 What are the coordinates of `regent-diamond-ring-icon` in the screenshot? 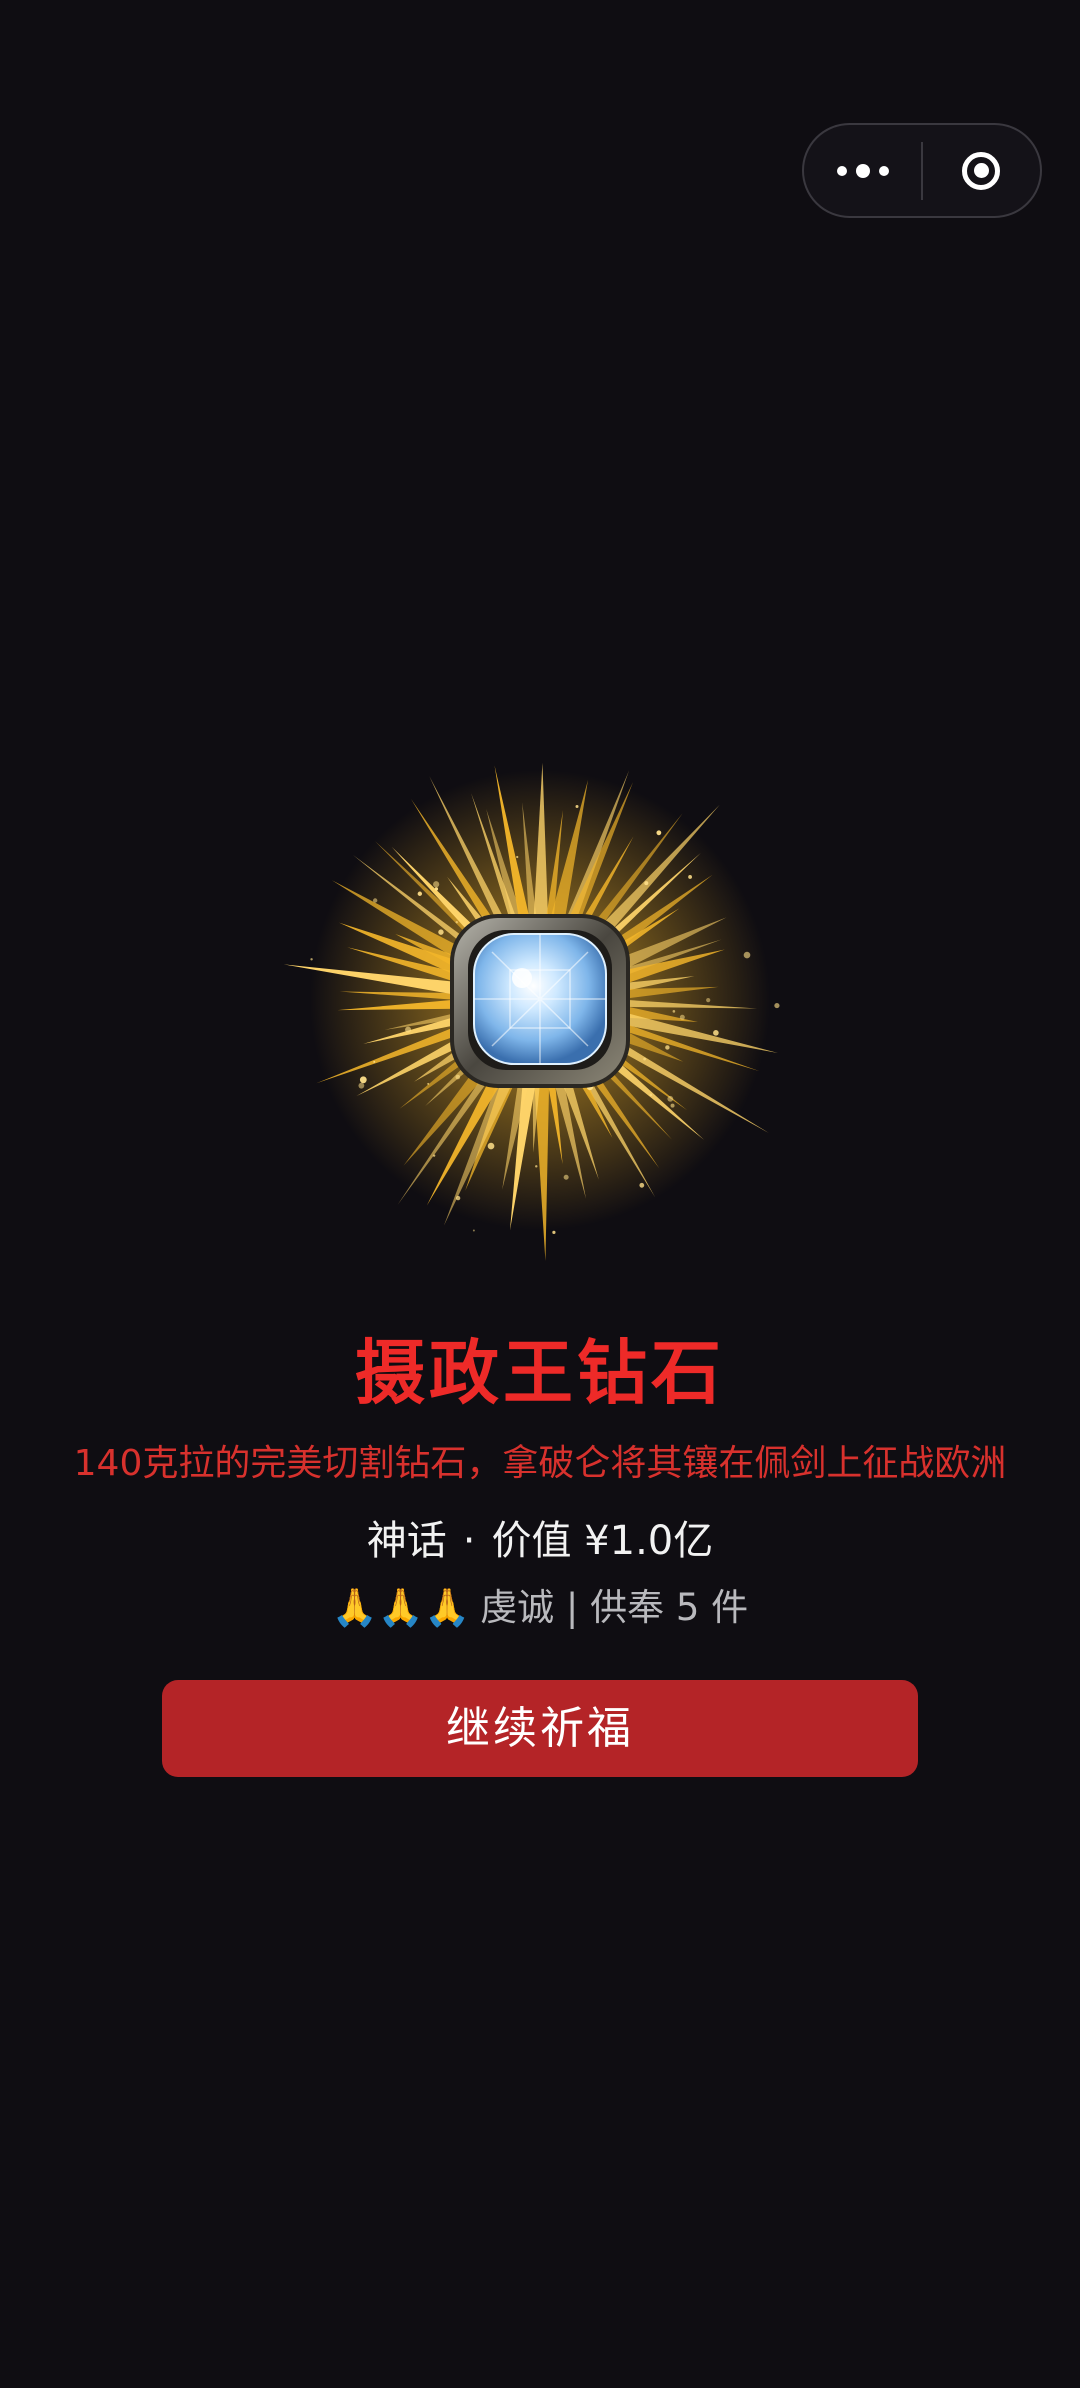 It's located at (531, 1012).